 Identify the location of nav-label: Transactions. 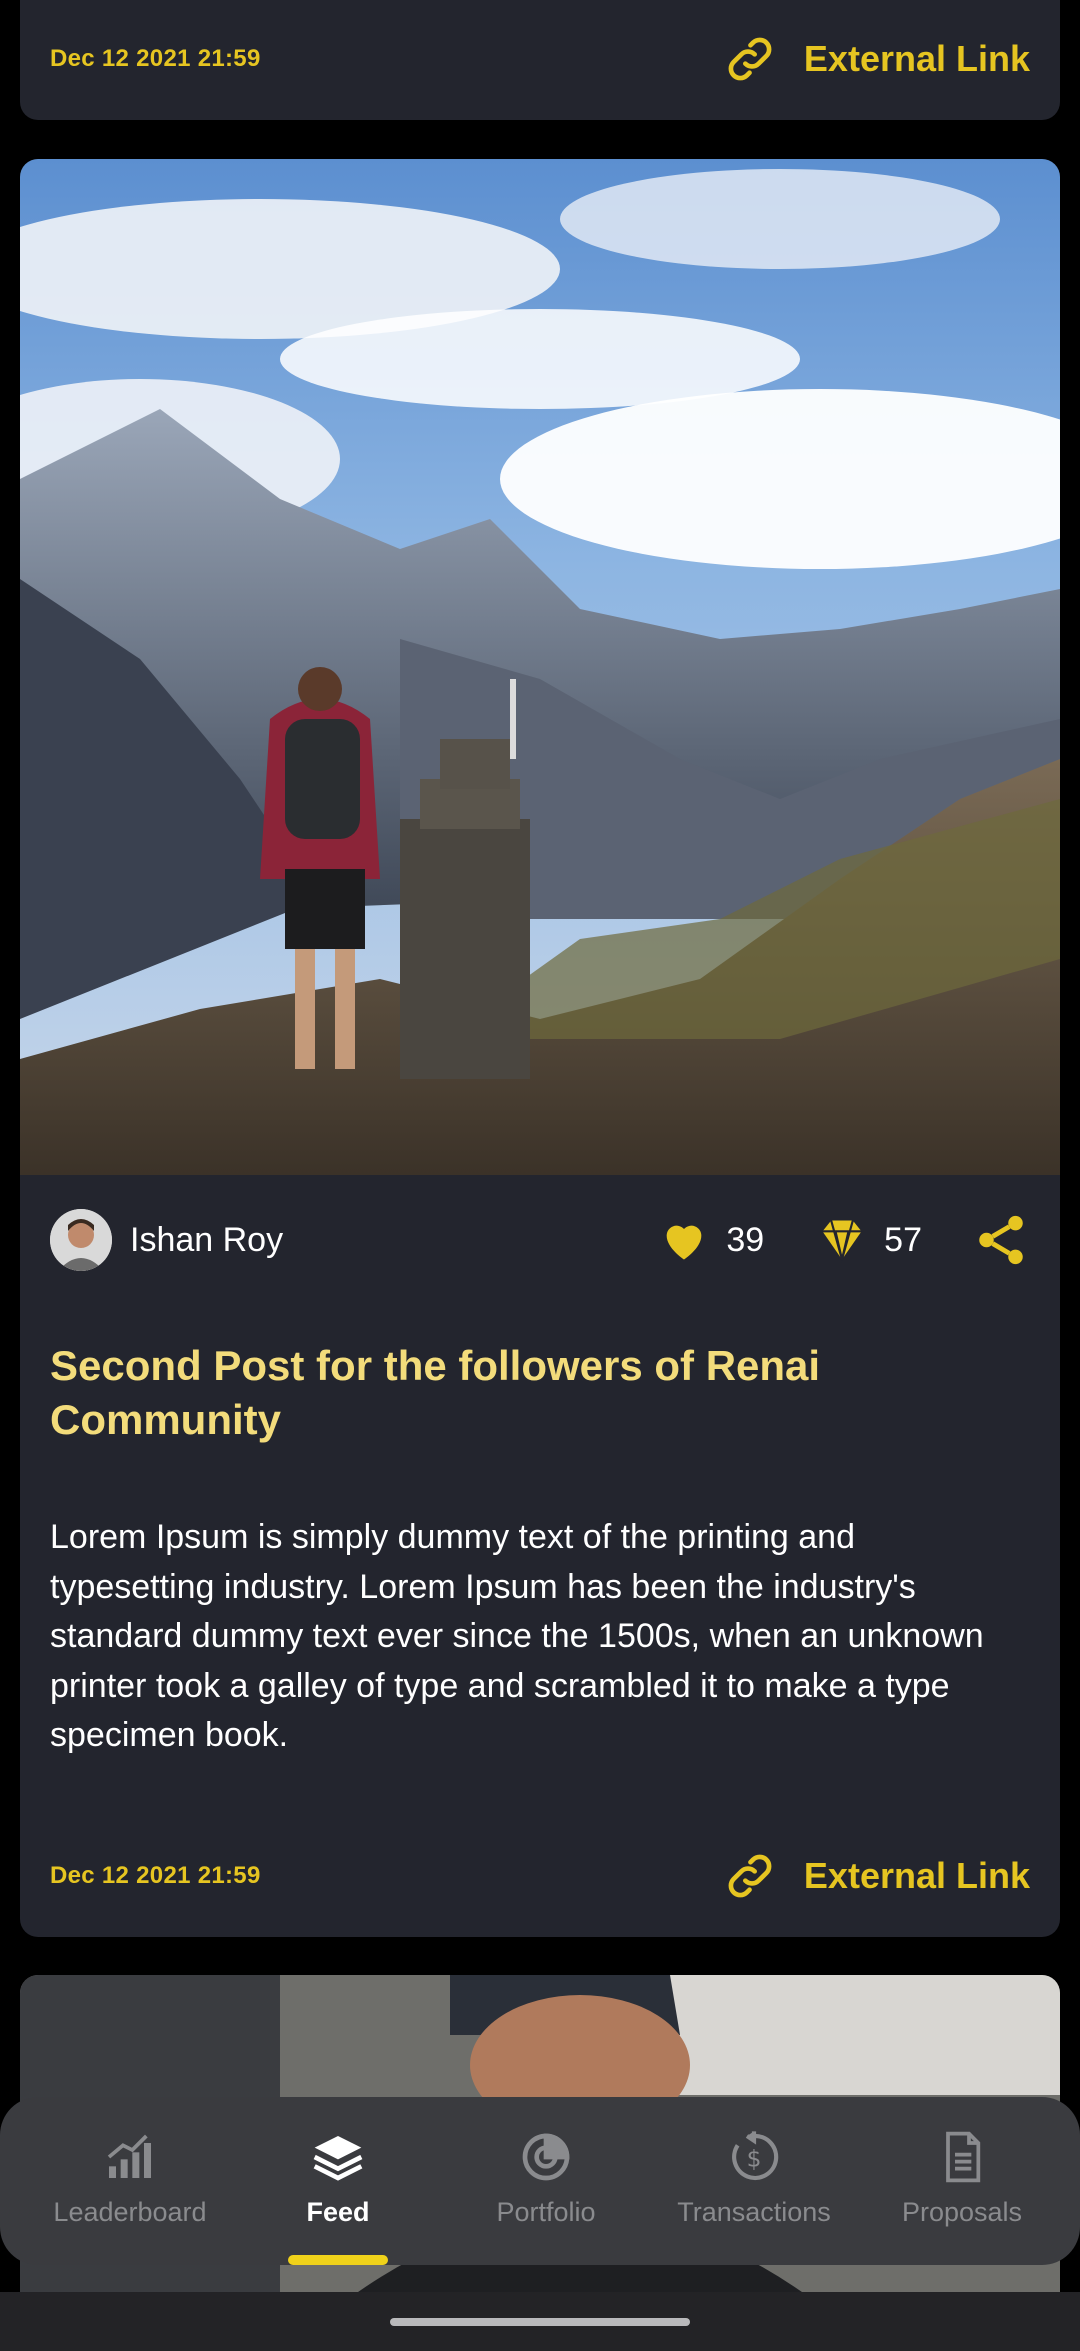
(754, 2212).